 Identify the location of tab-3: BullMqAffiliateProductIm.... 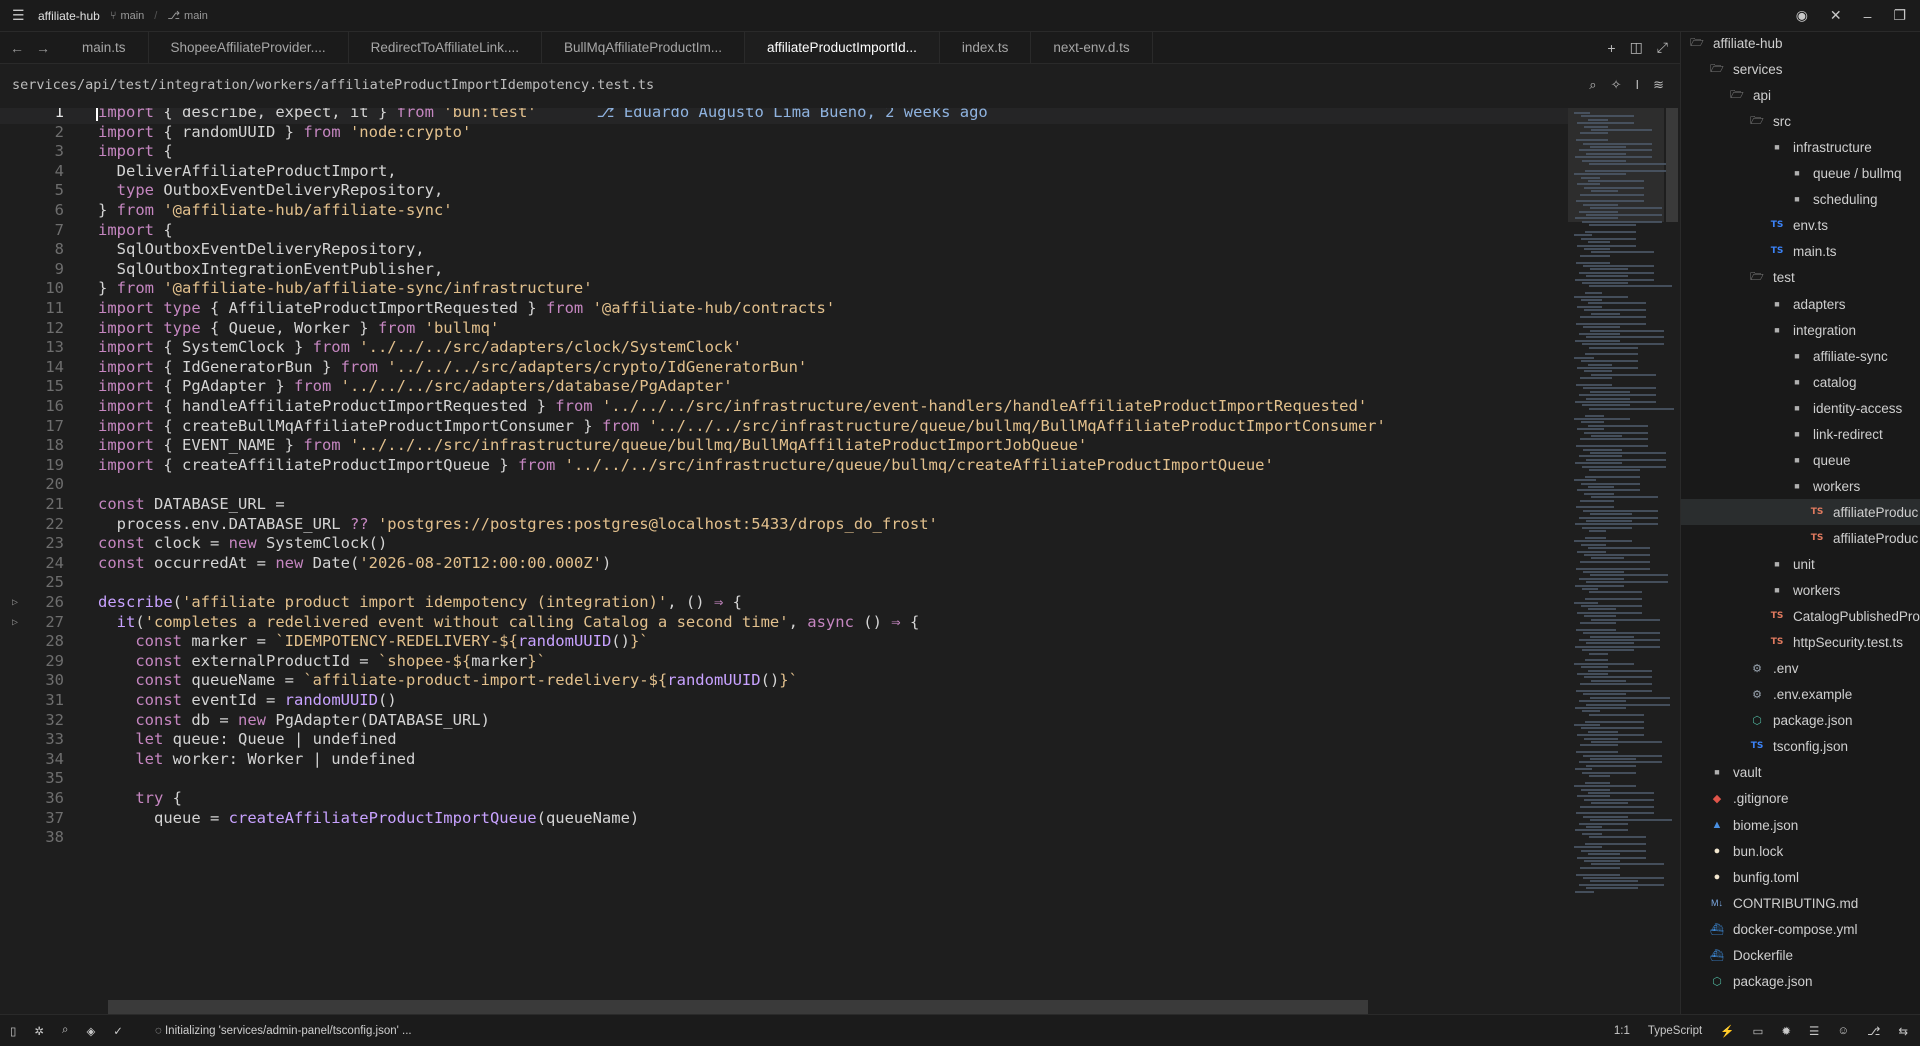
(644, 47).